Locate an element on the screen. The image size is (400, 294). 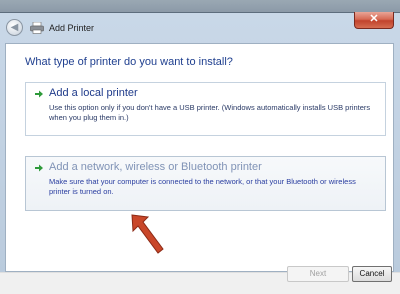
back-button: ◀ is located at coordinates (14, 27).